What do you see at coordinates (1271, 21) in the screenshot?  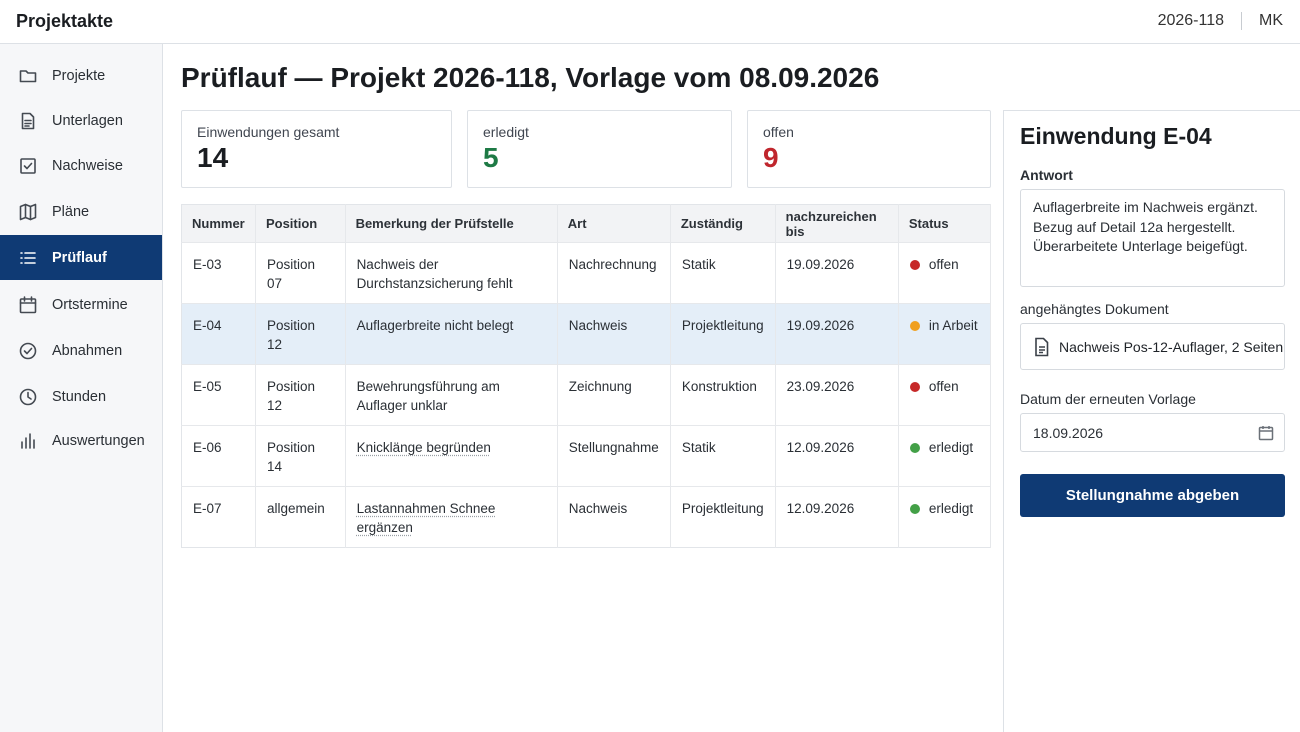 I see `user-avatar: MK` at bounding box center [1271, 21].